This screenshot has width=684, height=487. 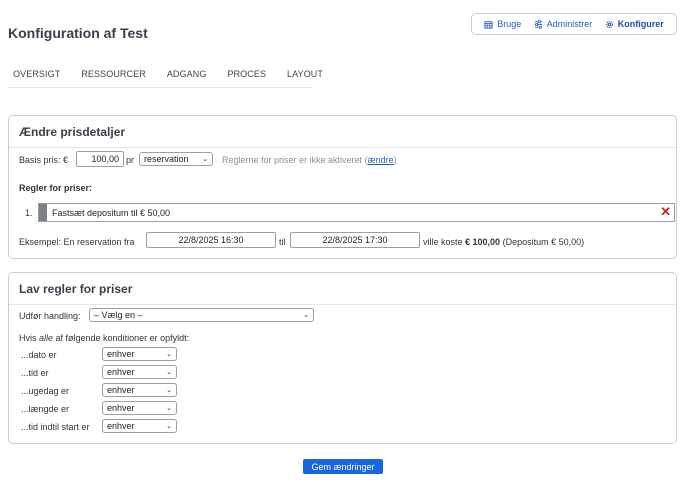 What do you see at coordinates (78, 33) in the screenshot?
I see `page-title: Konfiguration af Test` at bounding box center [78, 33].